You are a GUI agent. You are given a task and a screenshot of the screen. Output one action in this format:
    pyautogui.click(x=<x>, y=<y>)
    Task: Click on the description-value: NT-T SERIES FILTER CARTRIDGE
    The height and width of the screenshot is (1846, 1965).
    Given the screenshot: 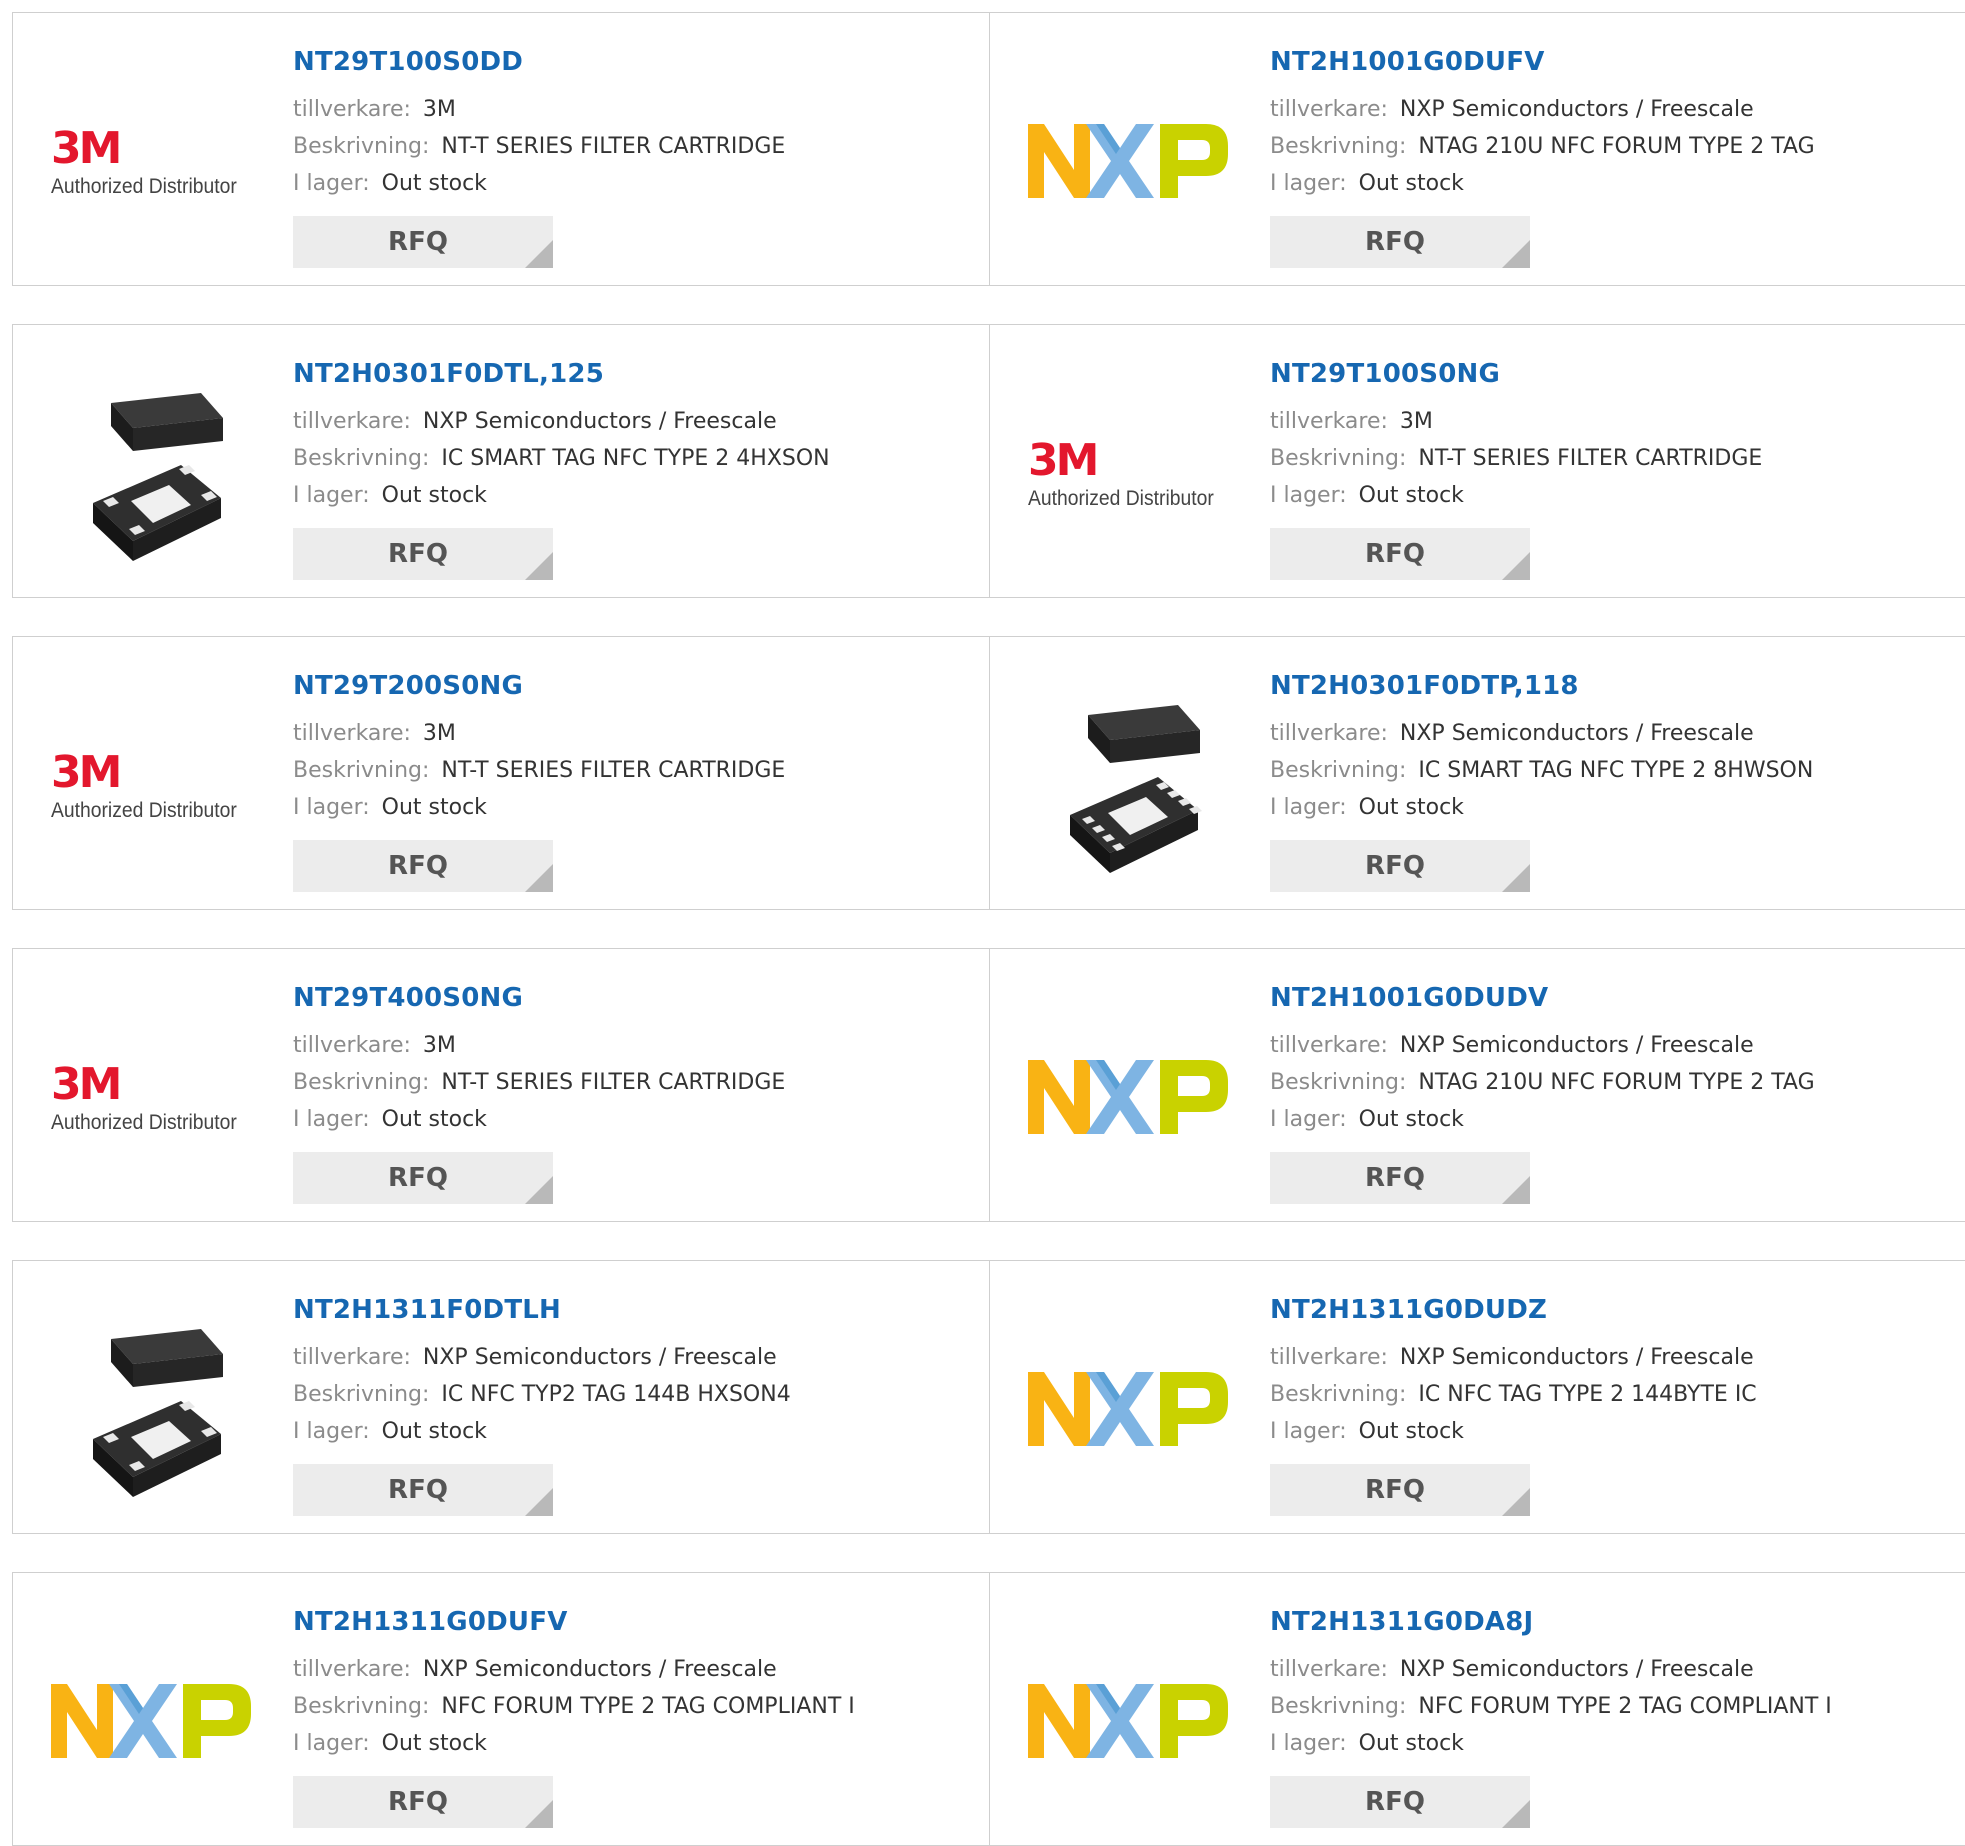 What is the action you would take?
    pyautogui.click(x=613, y=1082)
    